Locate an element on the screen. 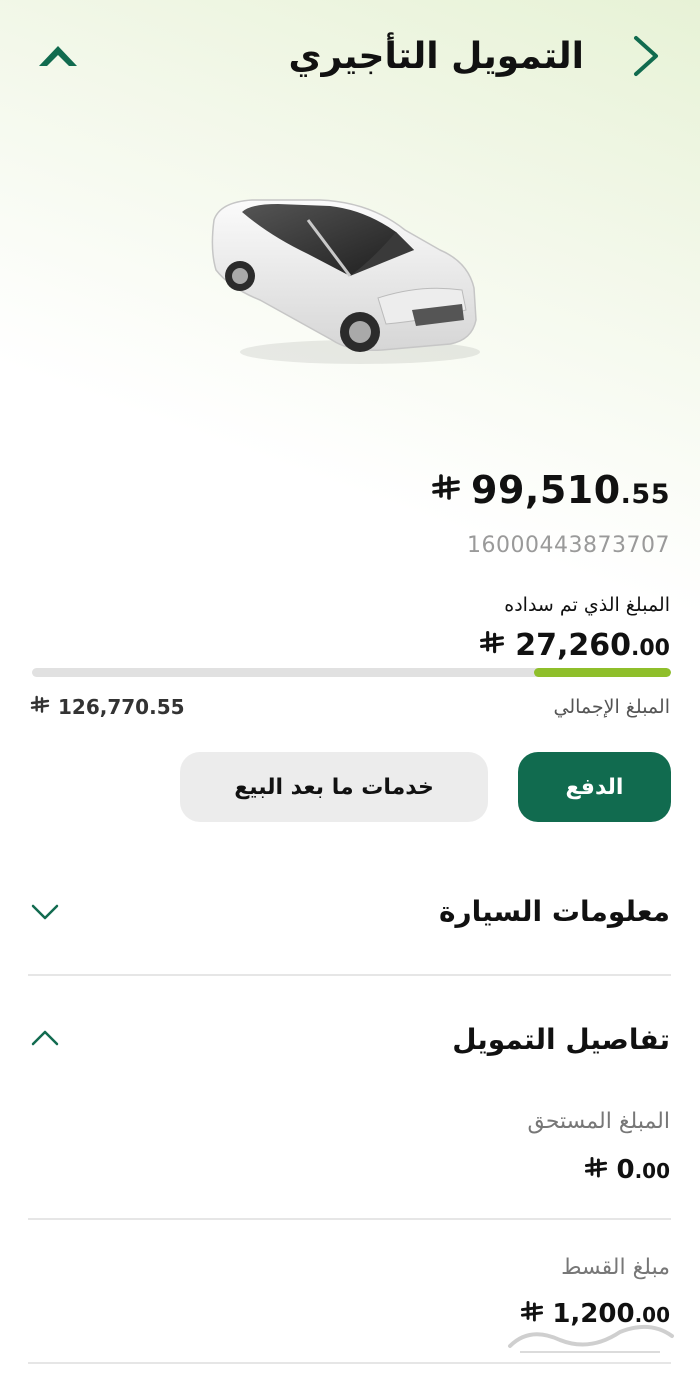  due-amount: 0.00 is located at coordinates (627, 1170).